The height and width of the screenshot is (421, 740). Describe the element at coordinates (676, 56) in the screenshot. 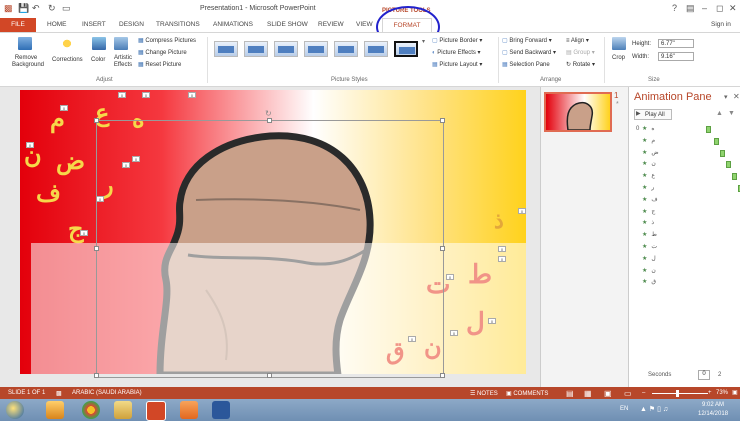

I see `width-input: 9.16"` at that location.